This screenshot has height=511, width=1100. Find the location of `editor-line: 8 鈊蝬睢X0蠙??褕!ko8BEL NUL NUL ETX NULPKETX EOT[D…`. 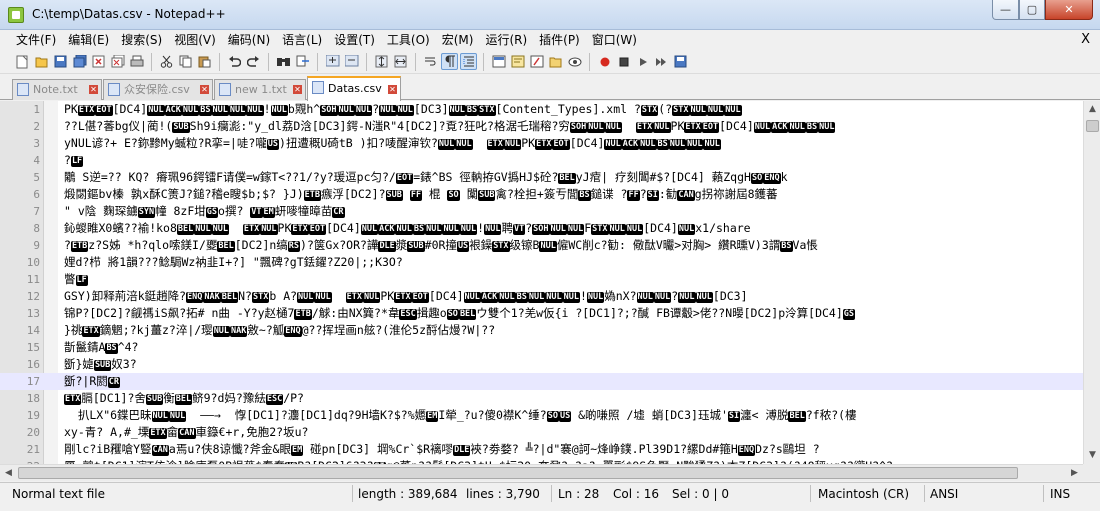

editor-line: 8 鈊蝬睢X0蠙??褕!ko8BEL NUL NUL ETX NULPKETX EOT[D… is located at coordinates (550, 228).